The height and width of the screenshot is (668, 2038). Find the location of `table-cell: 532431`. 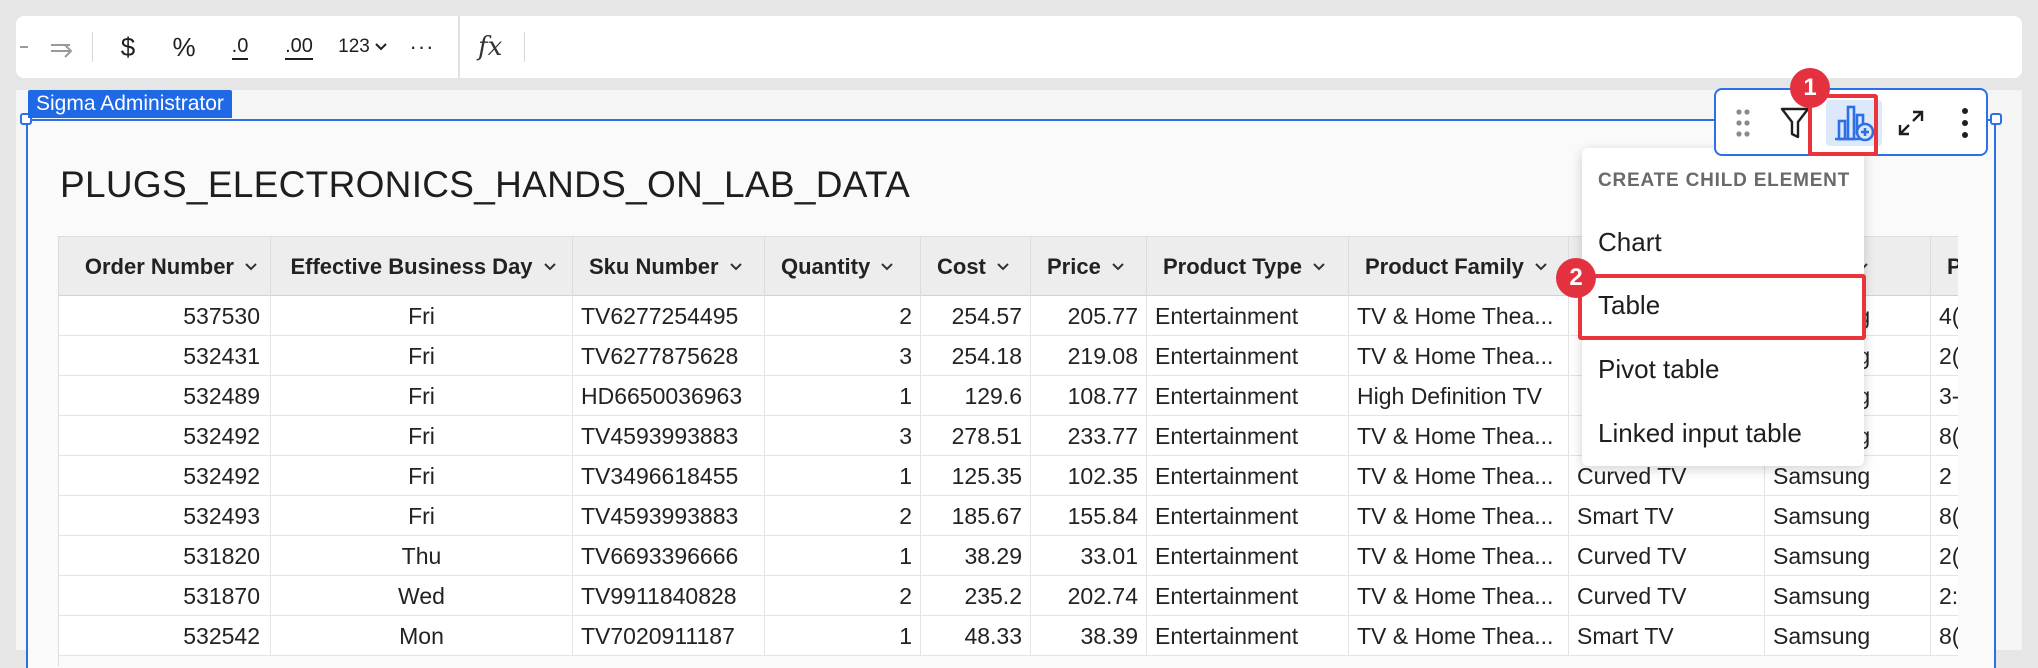

table-cell: 532431 is located at coordinates (165, 356).